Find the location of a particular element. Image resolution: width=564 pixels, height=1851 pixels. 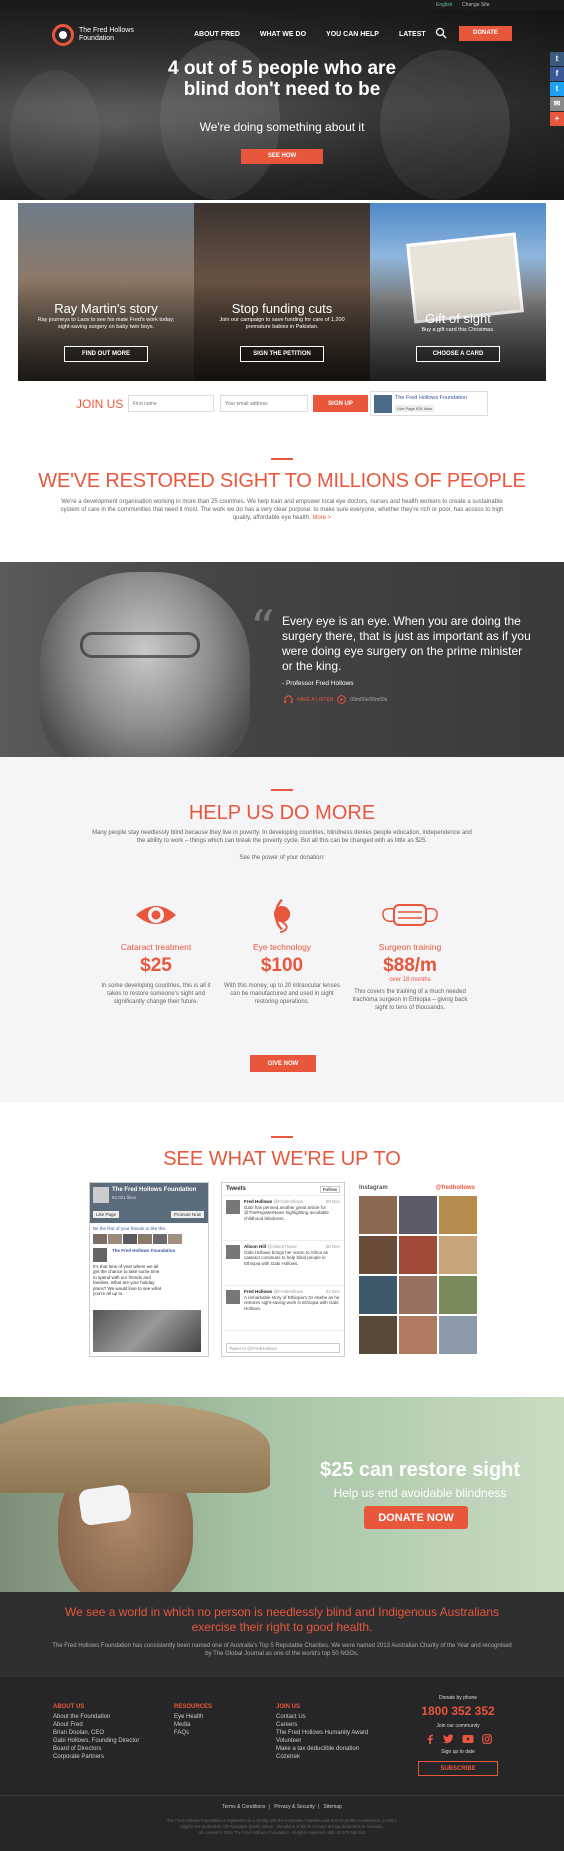

footer-link: The Fred Hollows Humanity Award is located at coordinates (322, 1733).